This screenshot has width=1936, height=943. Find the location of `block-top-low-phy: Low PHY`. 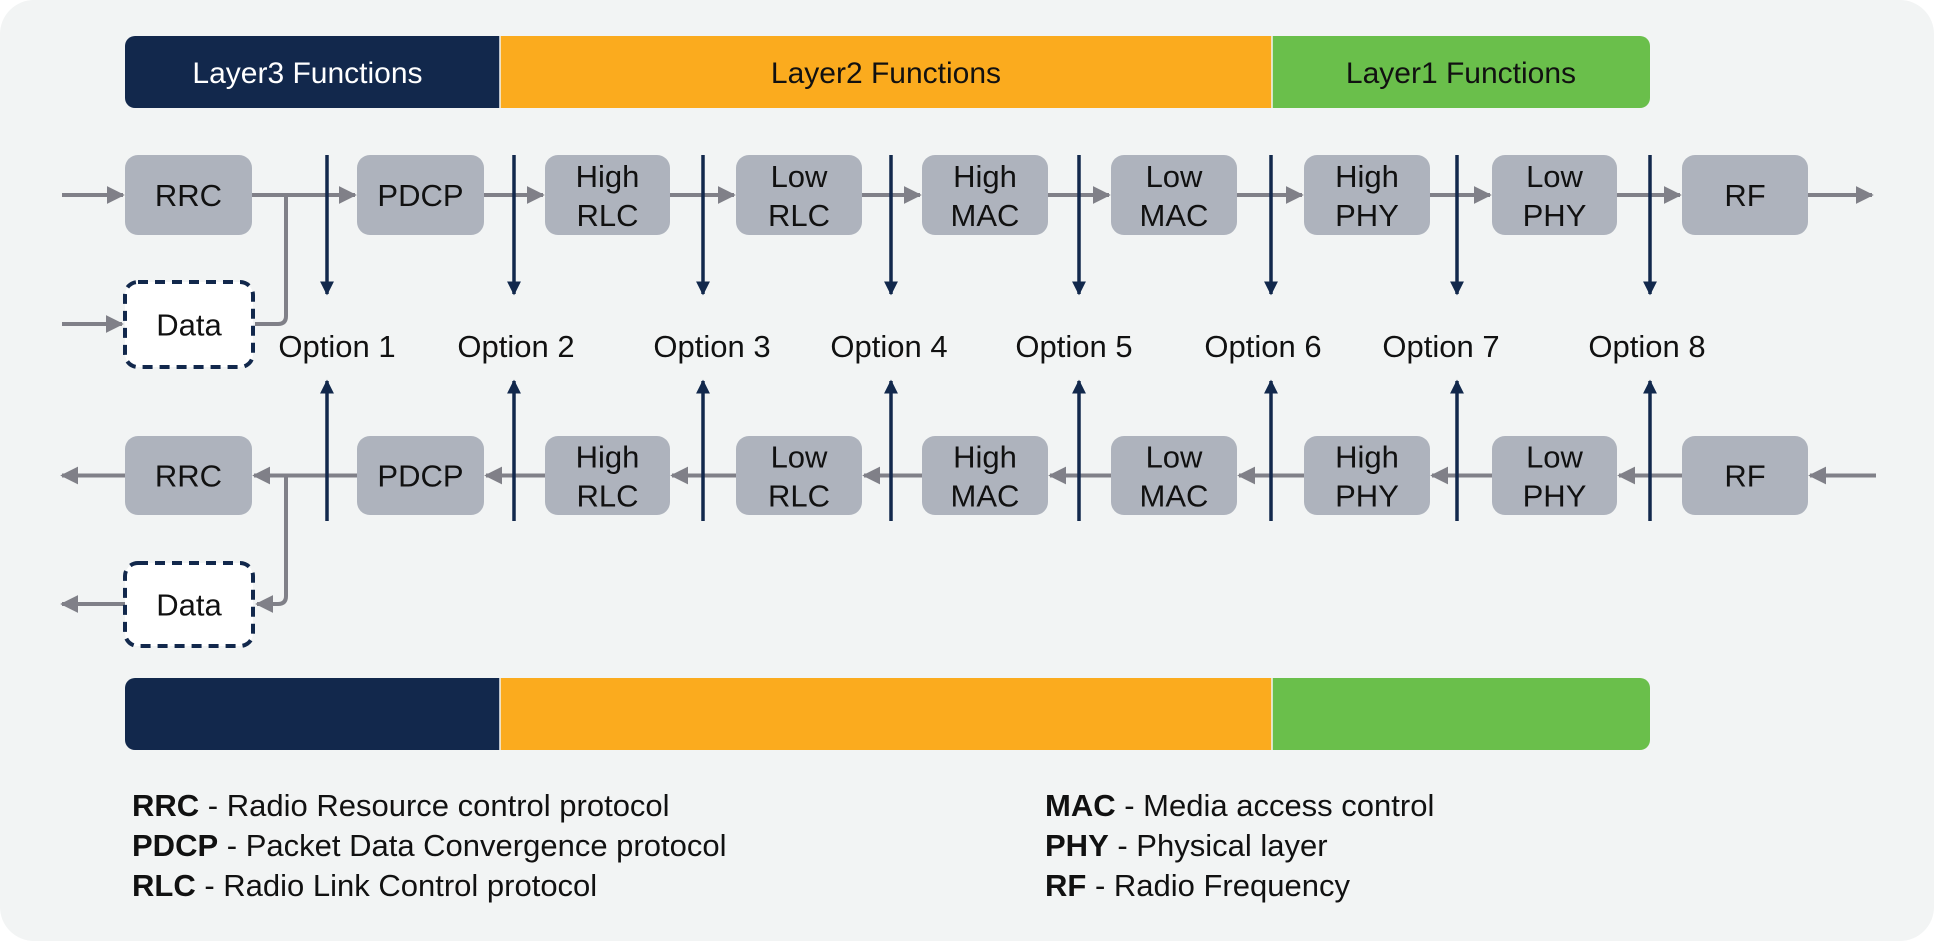

block-top-low-phy: Low PHY is located at coordinates (1554, 195).